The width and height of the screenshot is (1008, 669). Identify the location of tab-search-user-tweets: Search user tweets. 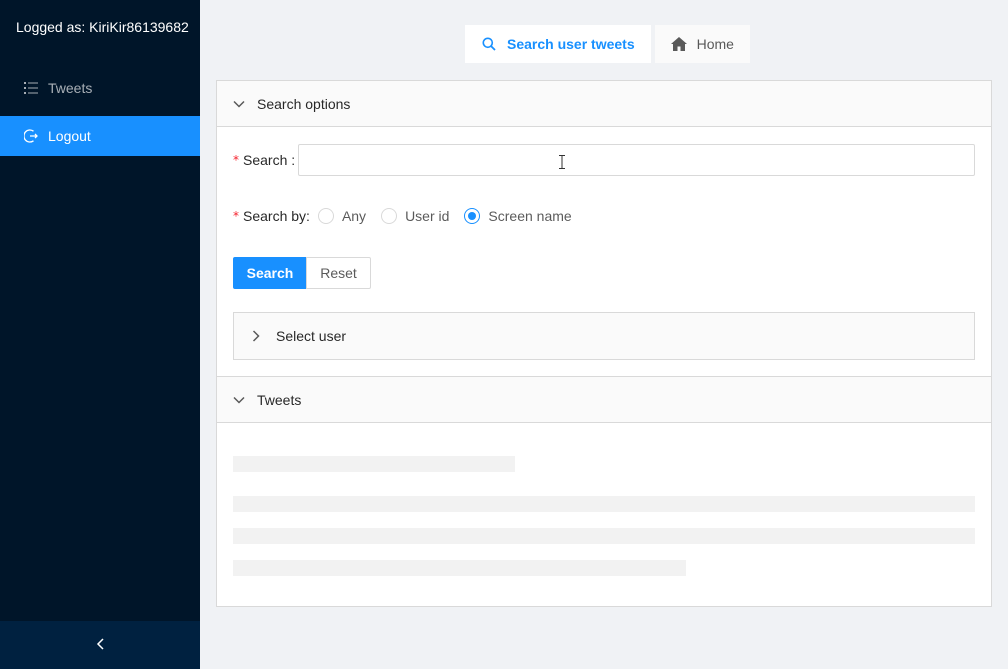
(558, 44).